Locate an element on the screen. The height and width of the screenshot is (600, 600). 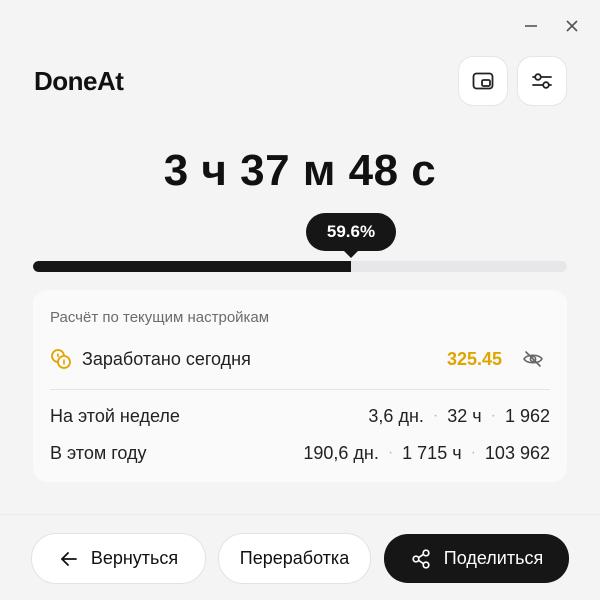
back-button-label: Вернуться is located at coordinates (134, 558).